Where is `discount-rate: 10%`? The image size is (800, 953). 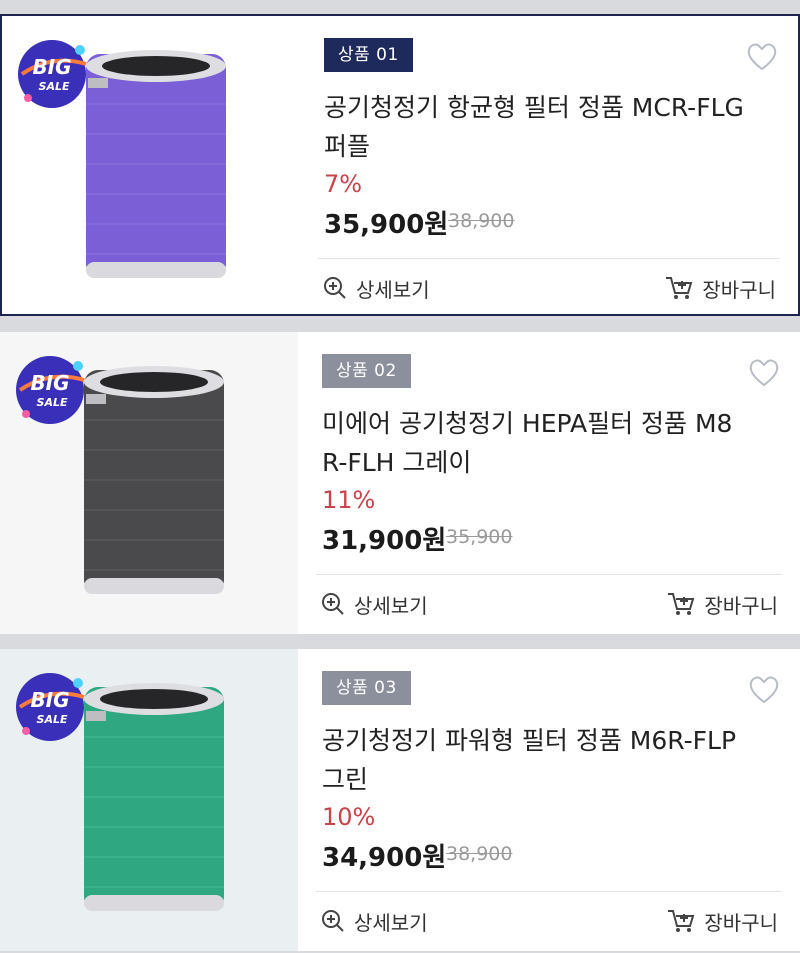 discount-rate: 10% is located at coordinates (349, 817).